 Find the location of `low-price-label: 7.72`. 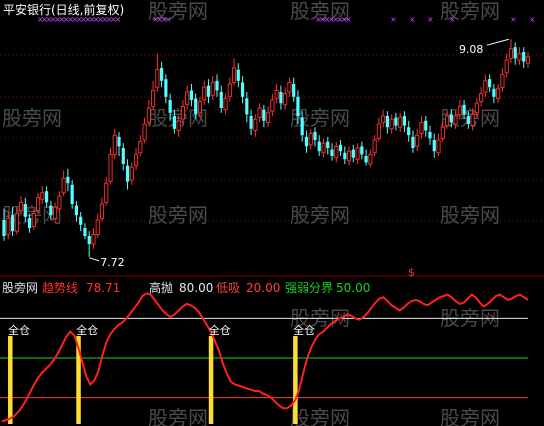

low-price-label: 7.72 is located at coordinates (112, 262).